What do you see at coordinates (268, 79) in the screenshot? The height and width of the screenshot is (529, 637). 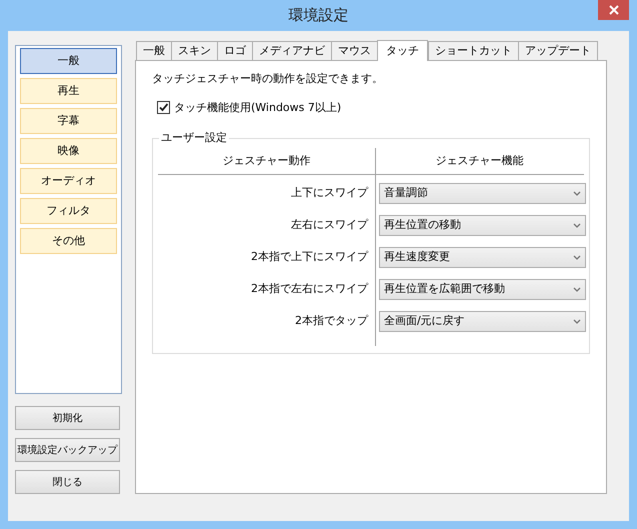 I see `description-text: タッチジェスチャー時の動作を設定できます。` at bounding box center [268, 79].